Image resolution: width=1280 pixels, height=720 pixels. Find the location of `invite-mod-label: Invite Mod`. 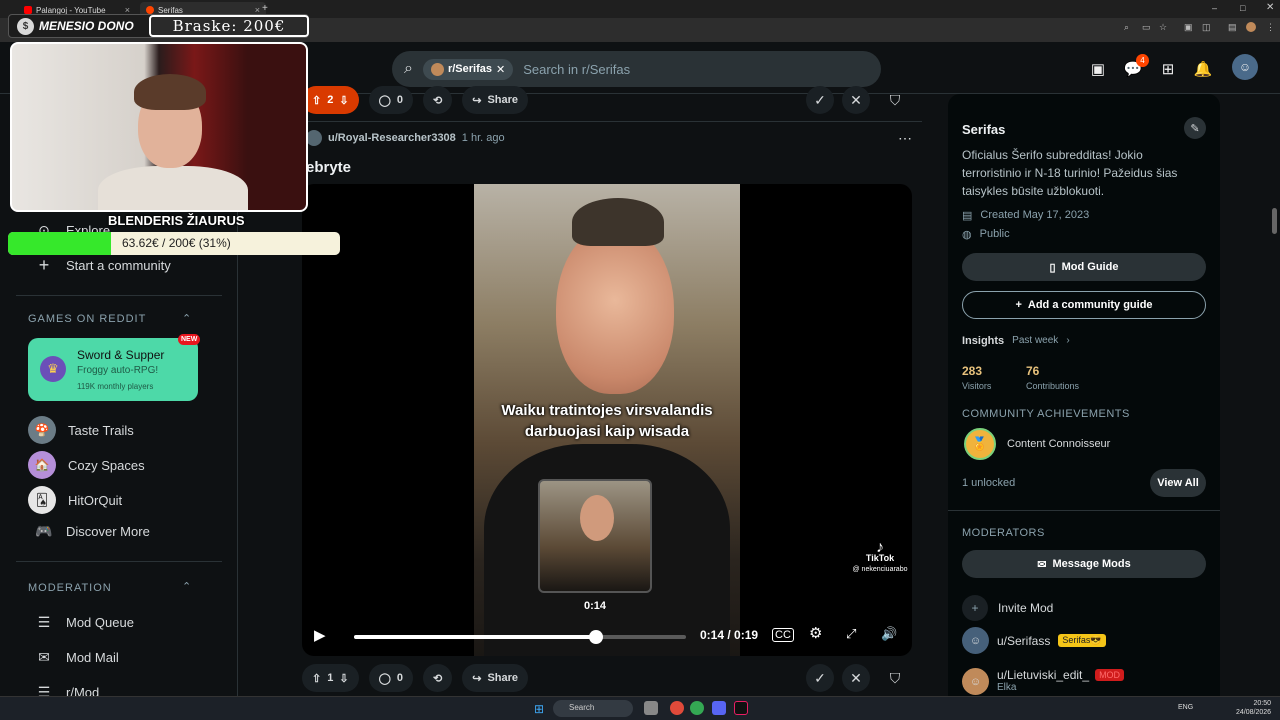

invite-mod-label: Invite Mod is located at coordinates (1026, 608).